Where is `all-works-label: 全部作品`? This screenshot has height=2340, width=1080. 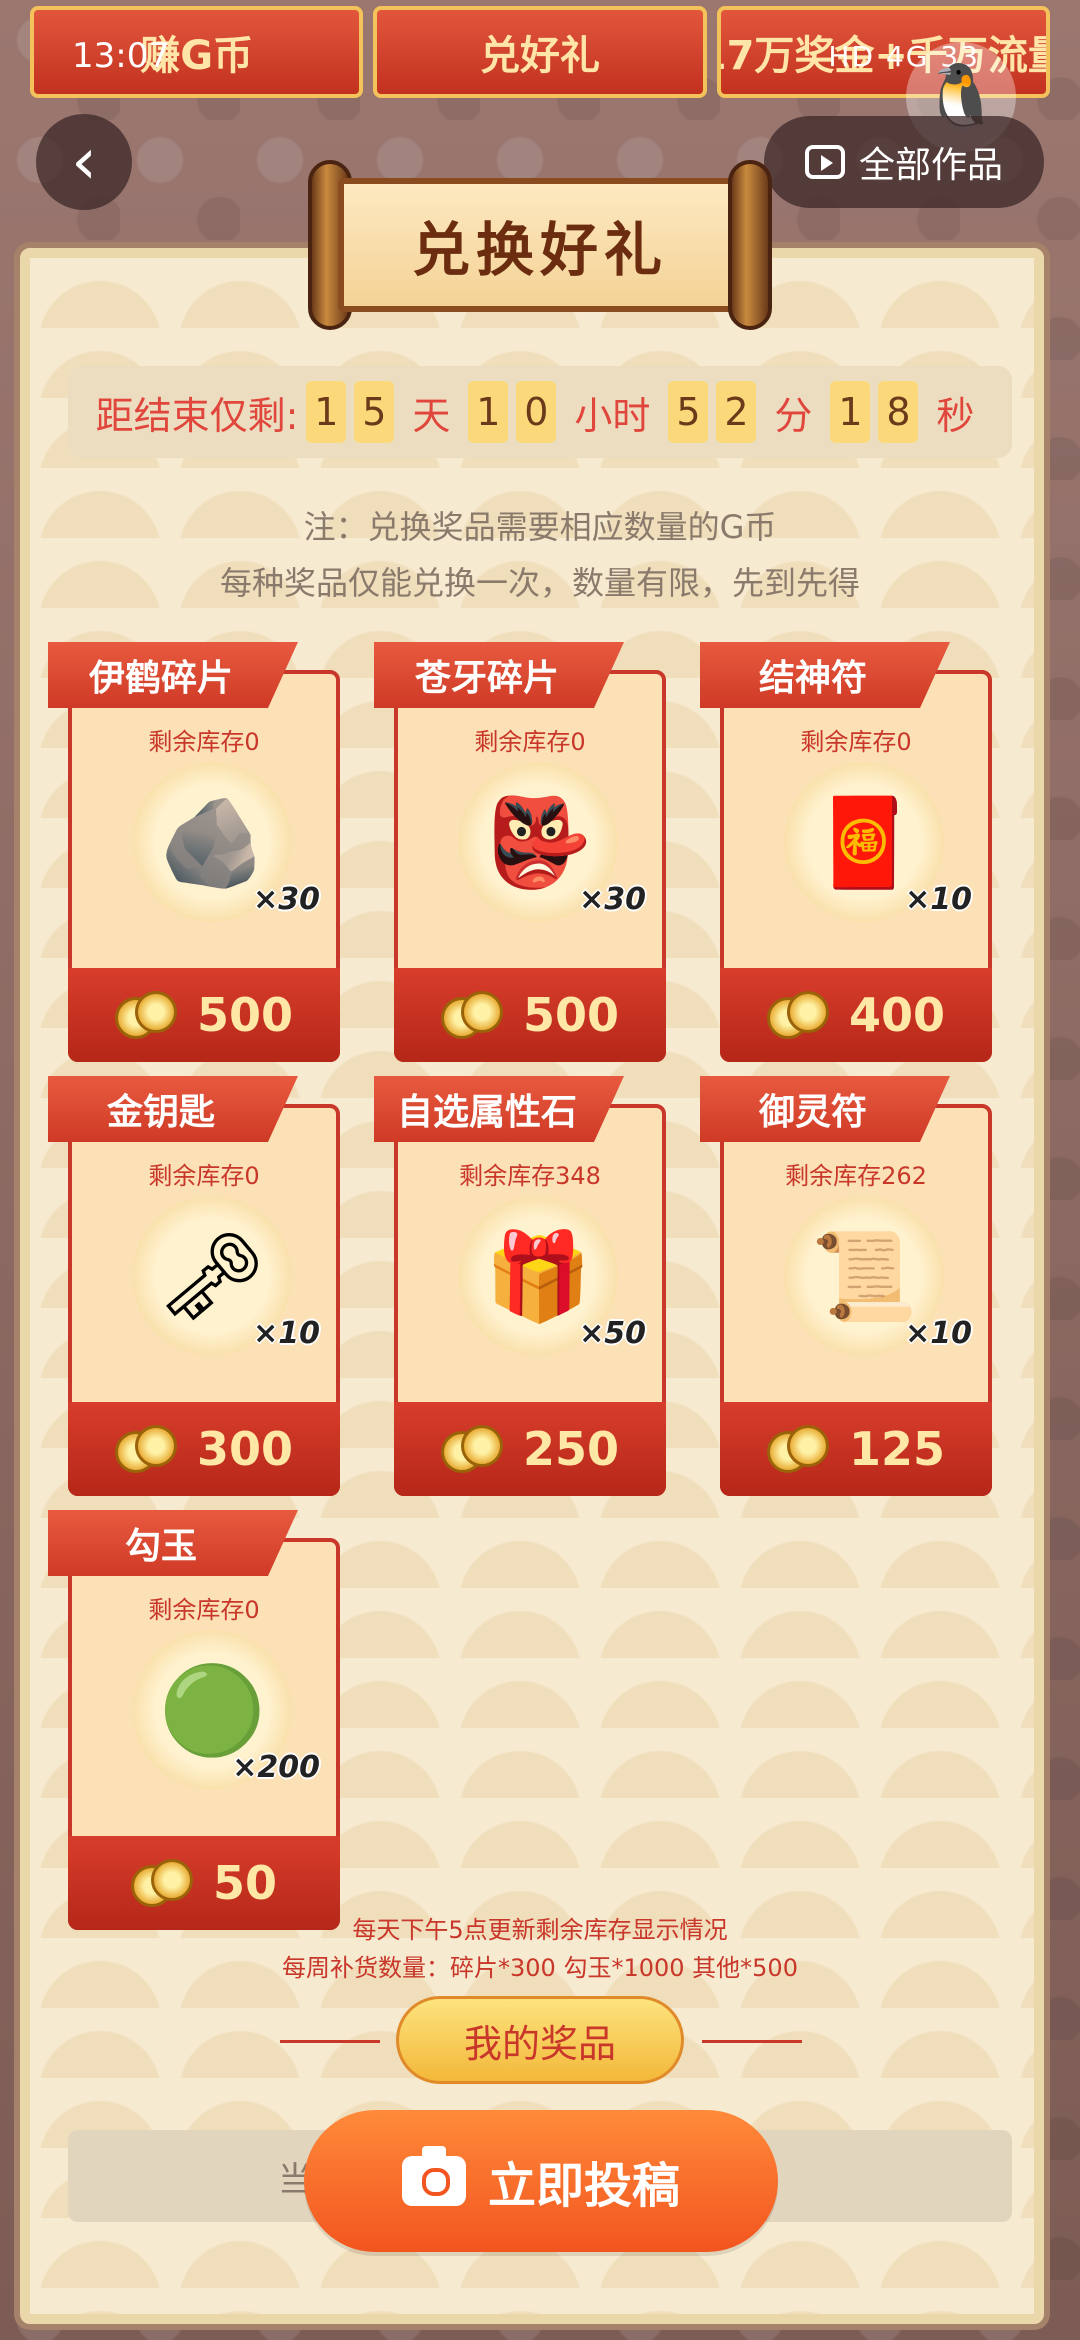 all-works-label: 全部作品 is located at coordinates (930, 165).